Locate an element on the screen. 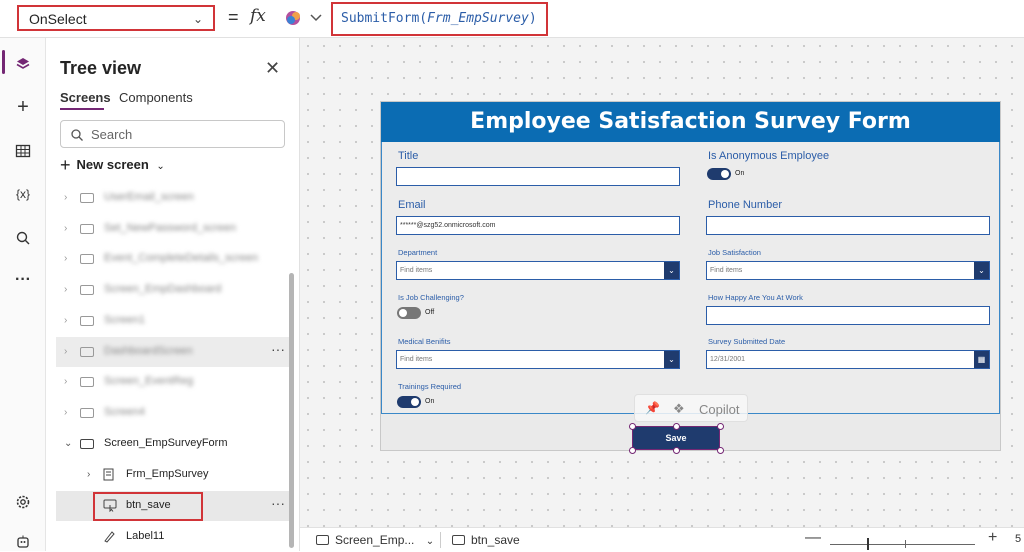 The image size is (1024, 552). tree-item-label11: Label11 is located at coordinates (172, 537).